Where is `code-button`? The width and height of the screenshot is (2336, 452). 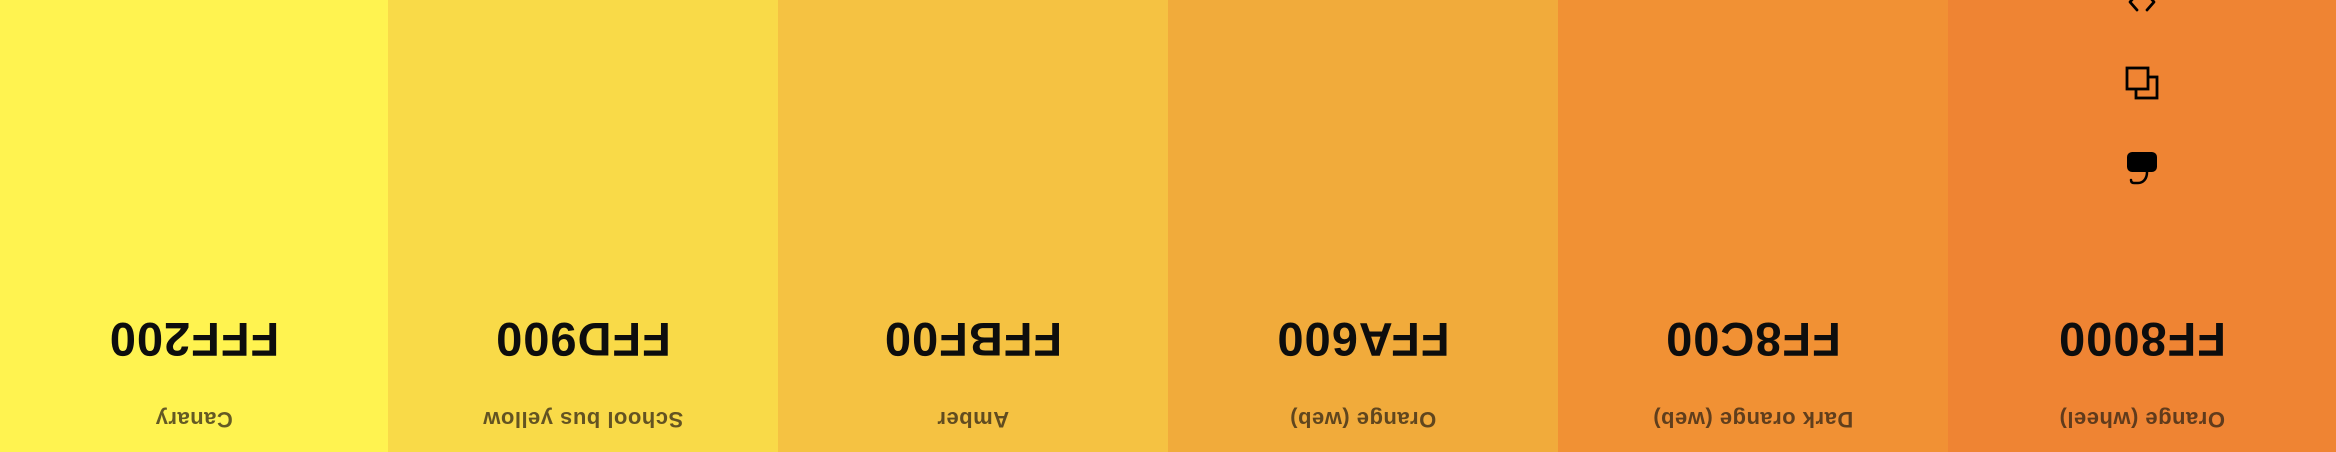 code-button is located at coordinates (2142, 11).